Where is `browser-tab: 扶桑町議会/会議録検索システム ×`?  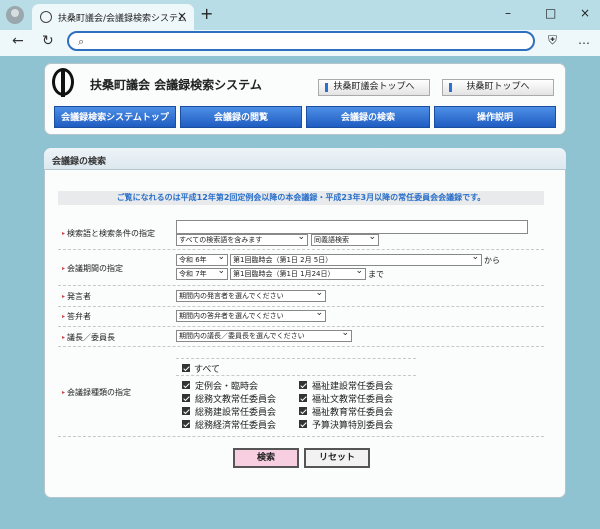
browser-tab: 扶桑町議会/会議録検索システム × is located at coordinates (113, 17).